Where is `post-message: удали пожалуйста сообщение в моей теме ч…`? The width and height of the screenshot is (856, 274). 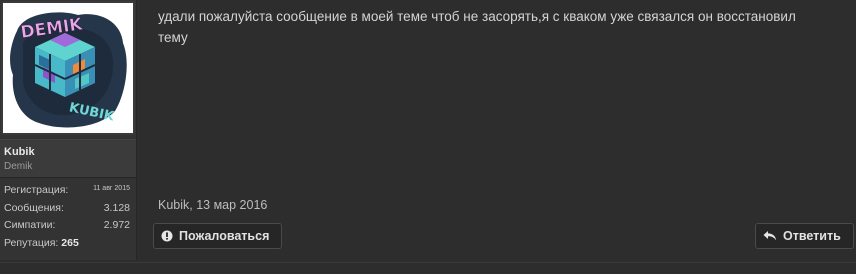
post-message: удали пожалуйста сообщение в моей теме ч… is located at coordinates (477, 27).